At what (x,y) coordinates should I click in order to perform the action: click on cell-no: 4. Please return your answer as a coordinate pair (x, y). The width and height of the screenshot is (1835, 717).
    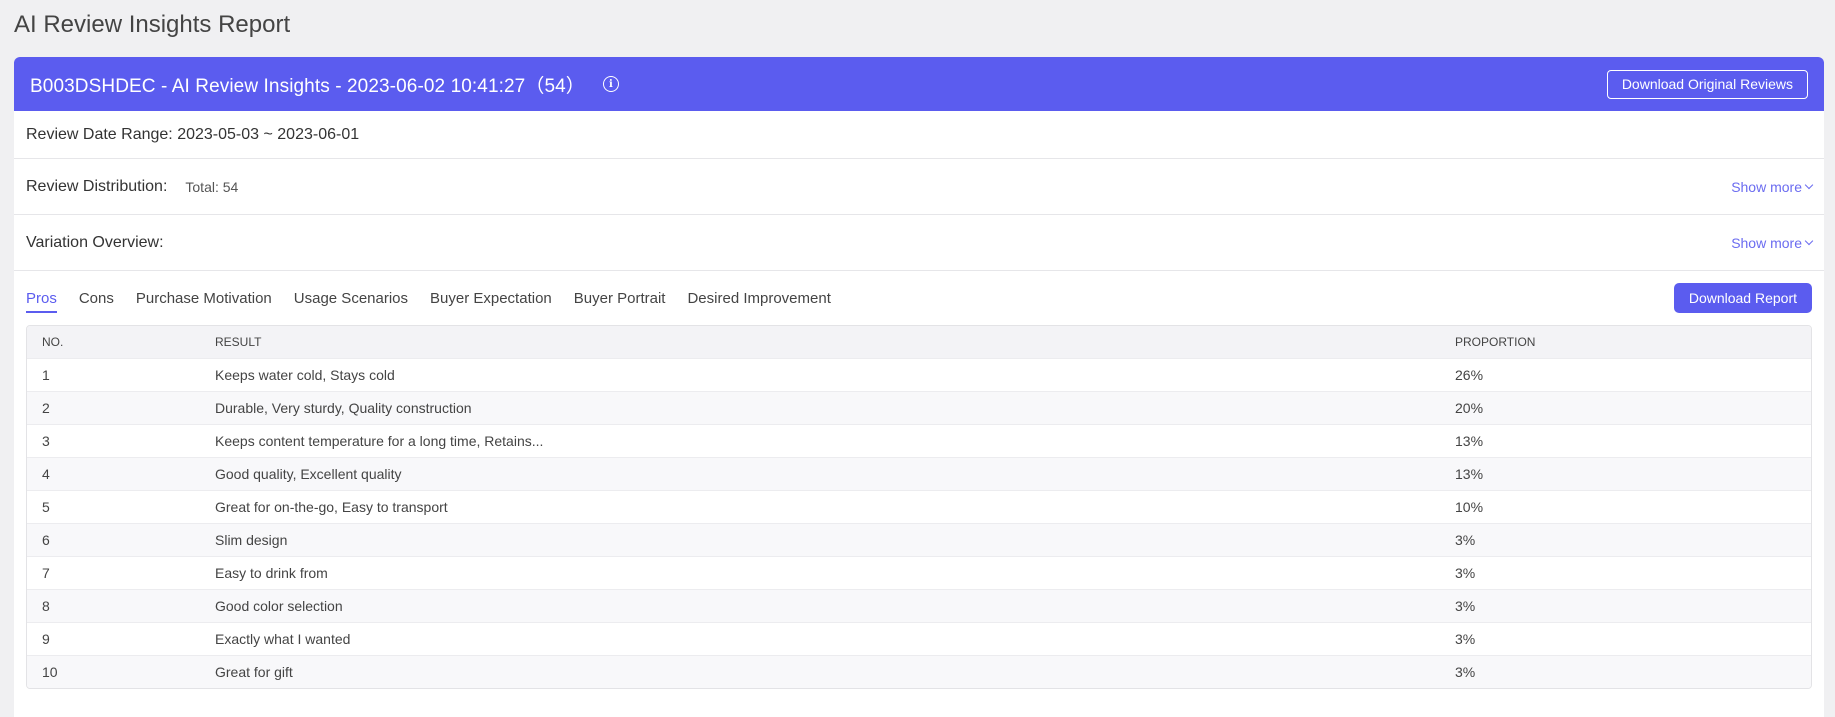
    Looking at the image, I should click on (113, 473).